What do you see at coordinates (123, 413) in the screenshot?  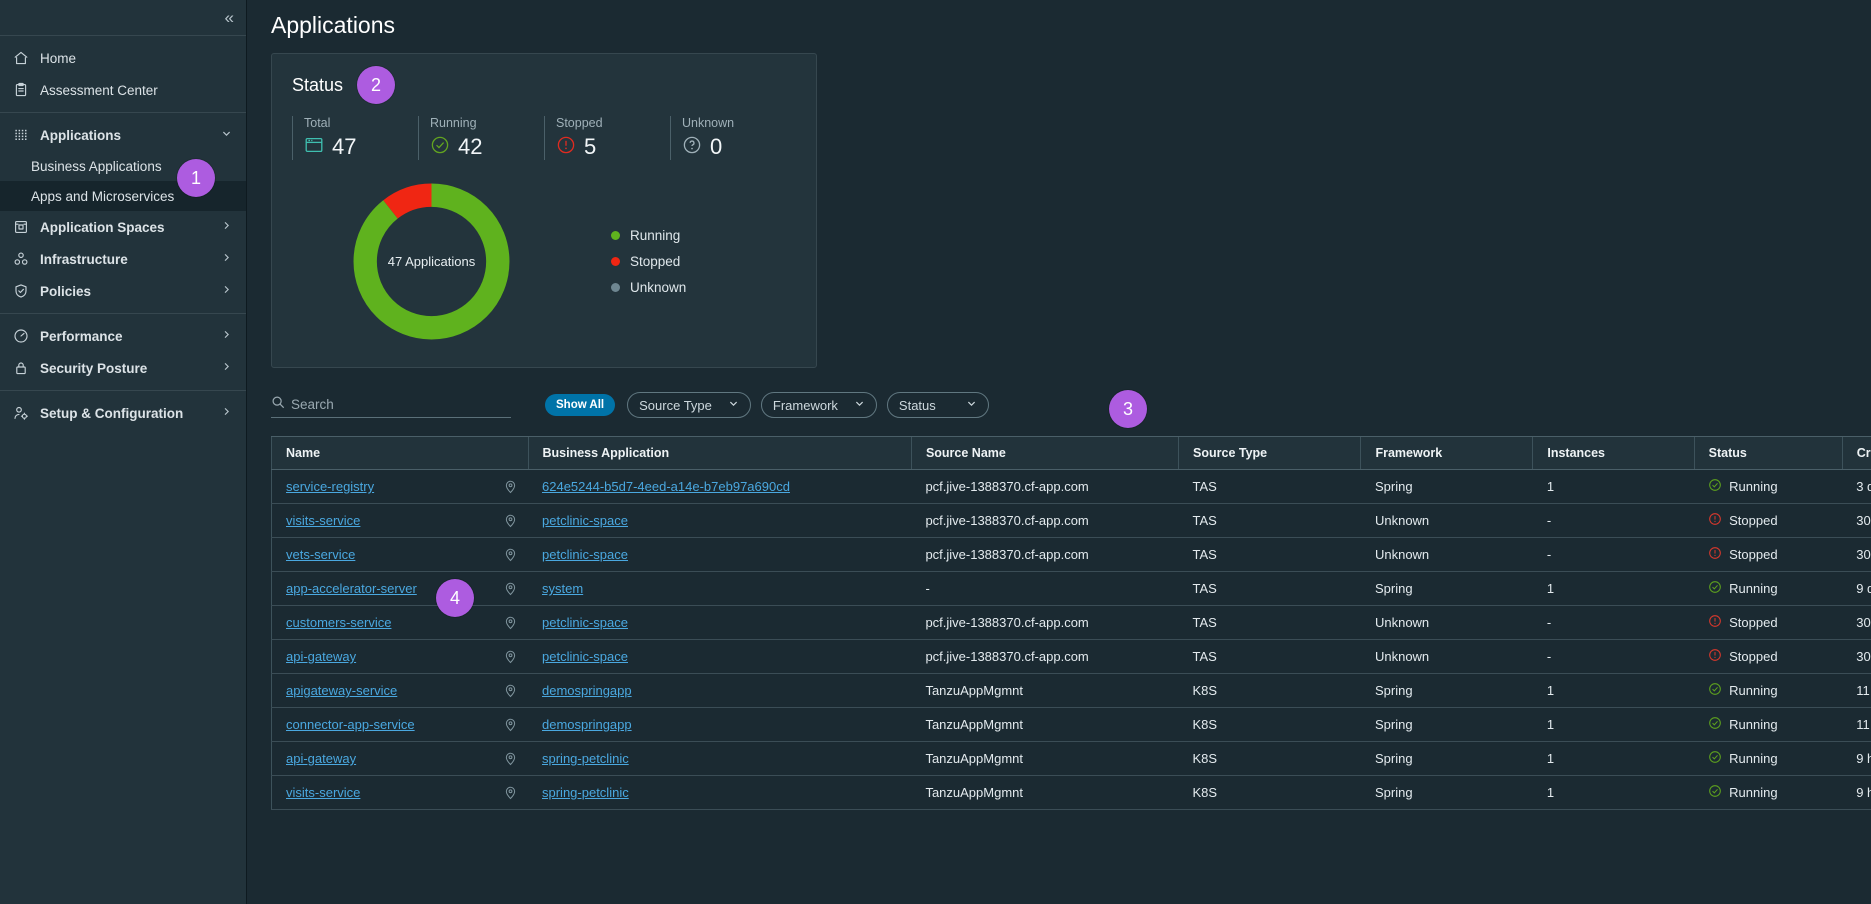 I see `sidebar-item-setup-configuration: Setup & Configuration` at bounding box center [123, 413].